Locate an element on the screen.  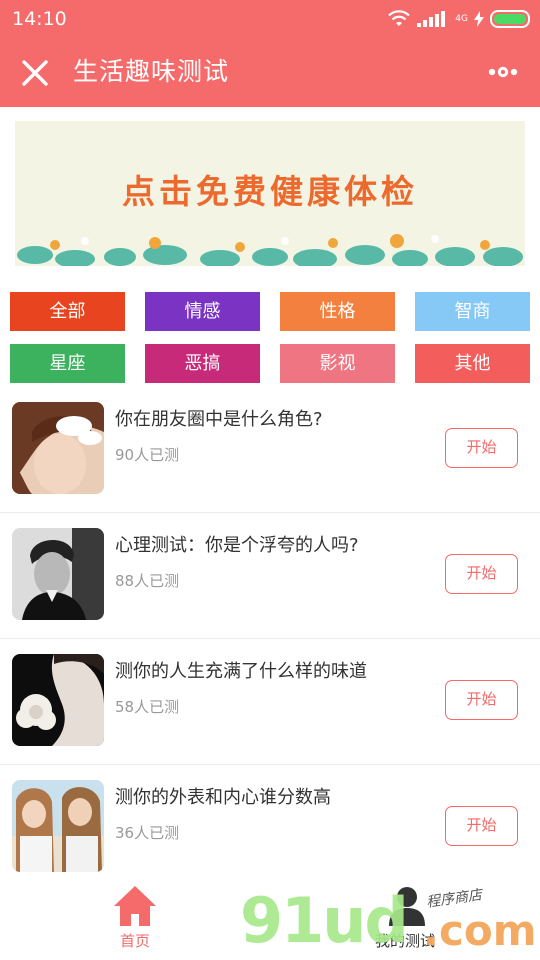
charging-icon is located at coordinates (479, 19).